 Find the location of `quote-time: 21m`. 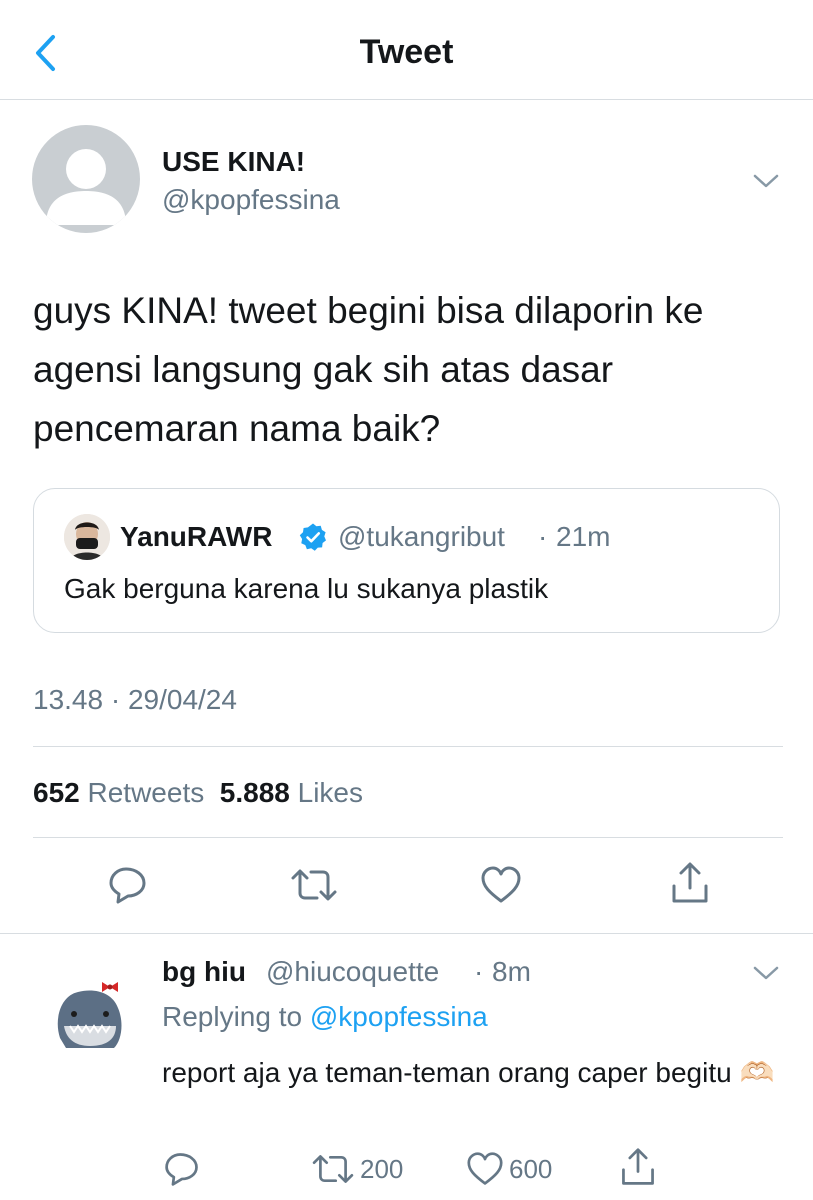

quote-time: 21m is located at coordinates (583, 536).